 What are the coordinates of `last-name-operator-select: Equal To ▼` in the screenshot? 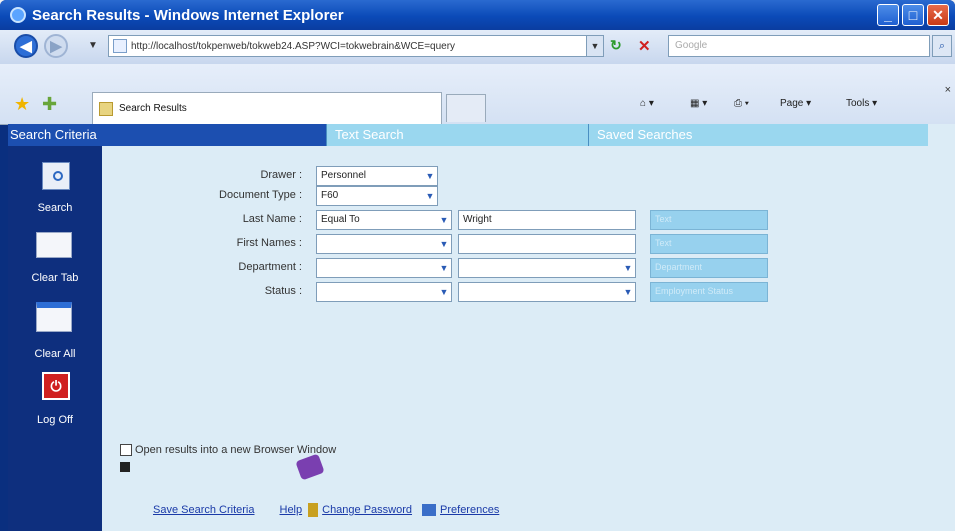 It's located at (384, 220).